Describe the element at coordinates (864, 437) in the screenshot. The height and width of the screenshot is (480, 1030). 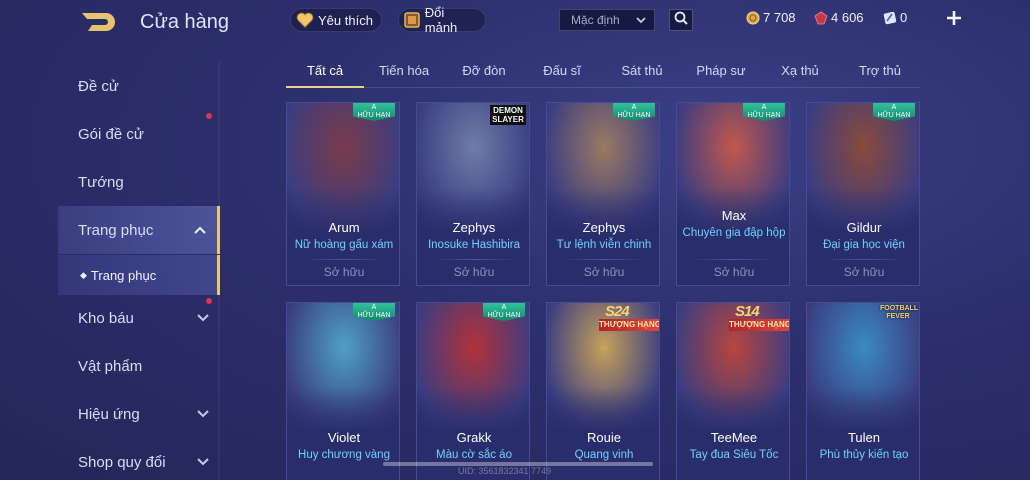
I see `hero-name: Tulen` at that location.